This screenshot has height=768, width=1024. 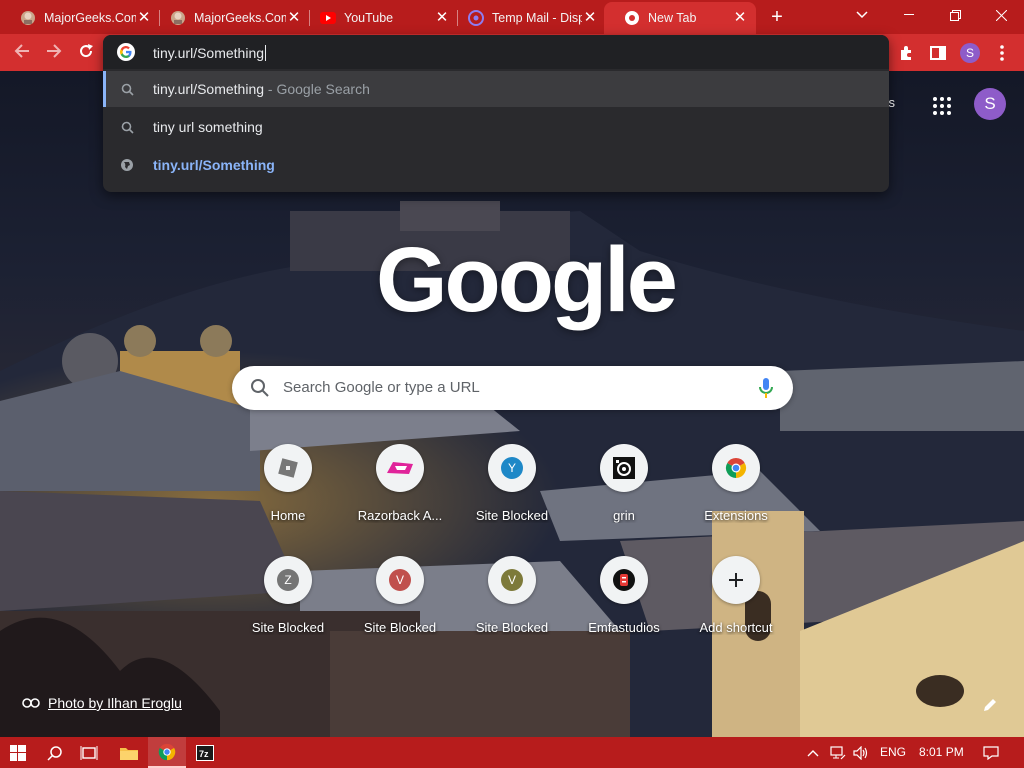 I want to click on photo-credit-text: Photo by Ilhan Eroglu, so click(x=115, y=703).